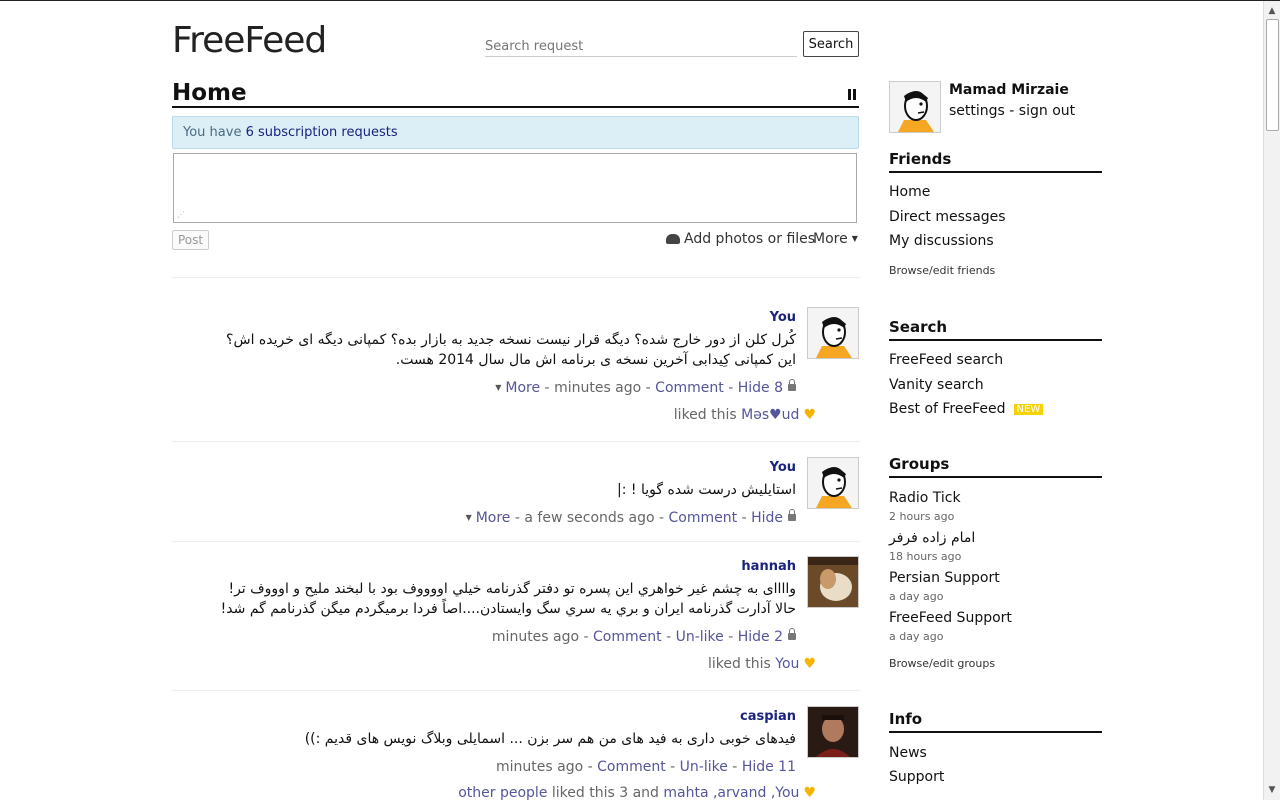 Image resolution: width=1280 pixels, height=801 pixels. I want to click on settings-link: settings, so click(977, 111).